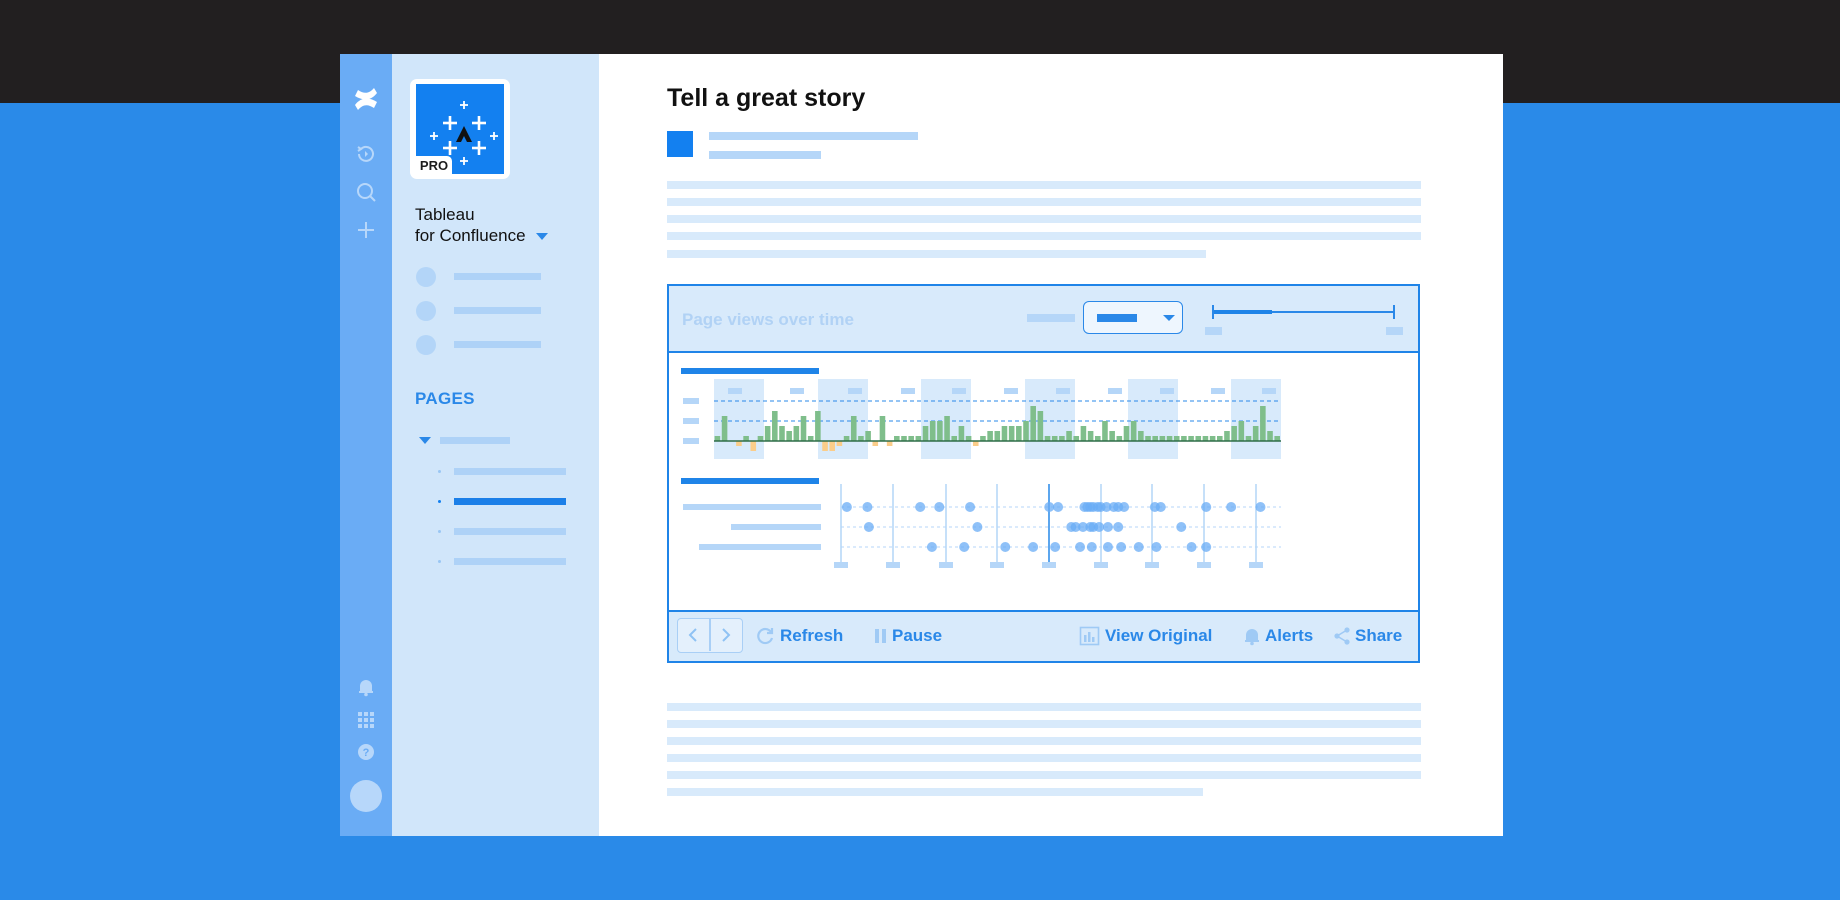 The image size is (1840, 900). What do you see at coordinates (481, 225) in the screenshot?
I see `space-name: Tableau for Confluence` at bounding box center [481, 225].